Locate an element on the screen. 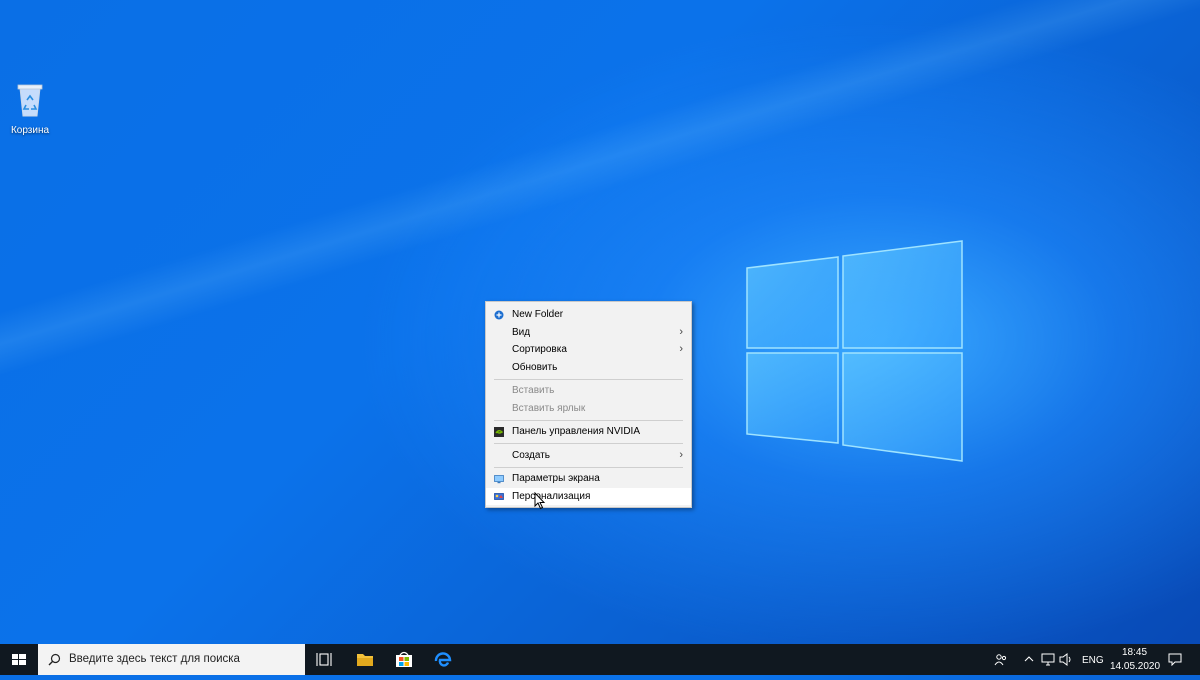 Image resolution: width=1200 pixels, height=680 pixels. nvidia-icon is located at coordinates (499, 432).